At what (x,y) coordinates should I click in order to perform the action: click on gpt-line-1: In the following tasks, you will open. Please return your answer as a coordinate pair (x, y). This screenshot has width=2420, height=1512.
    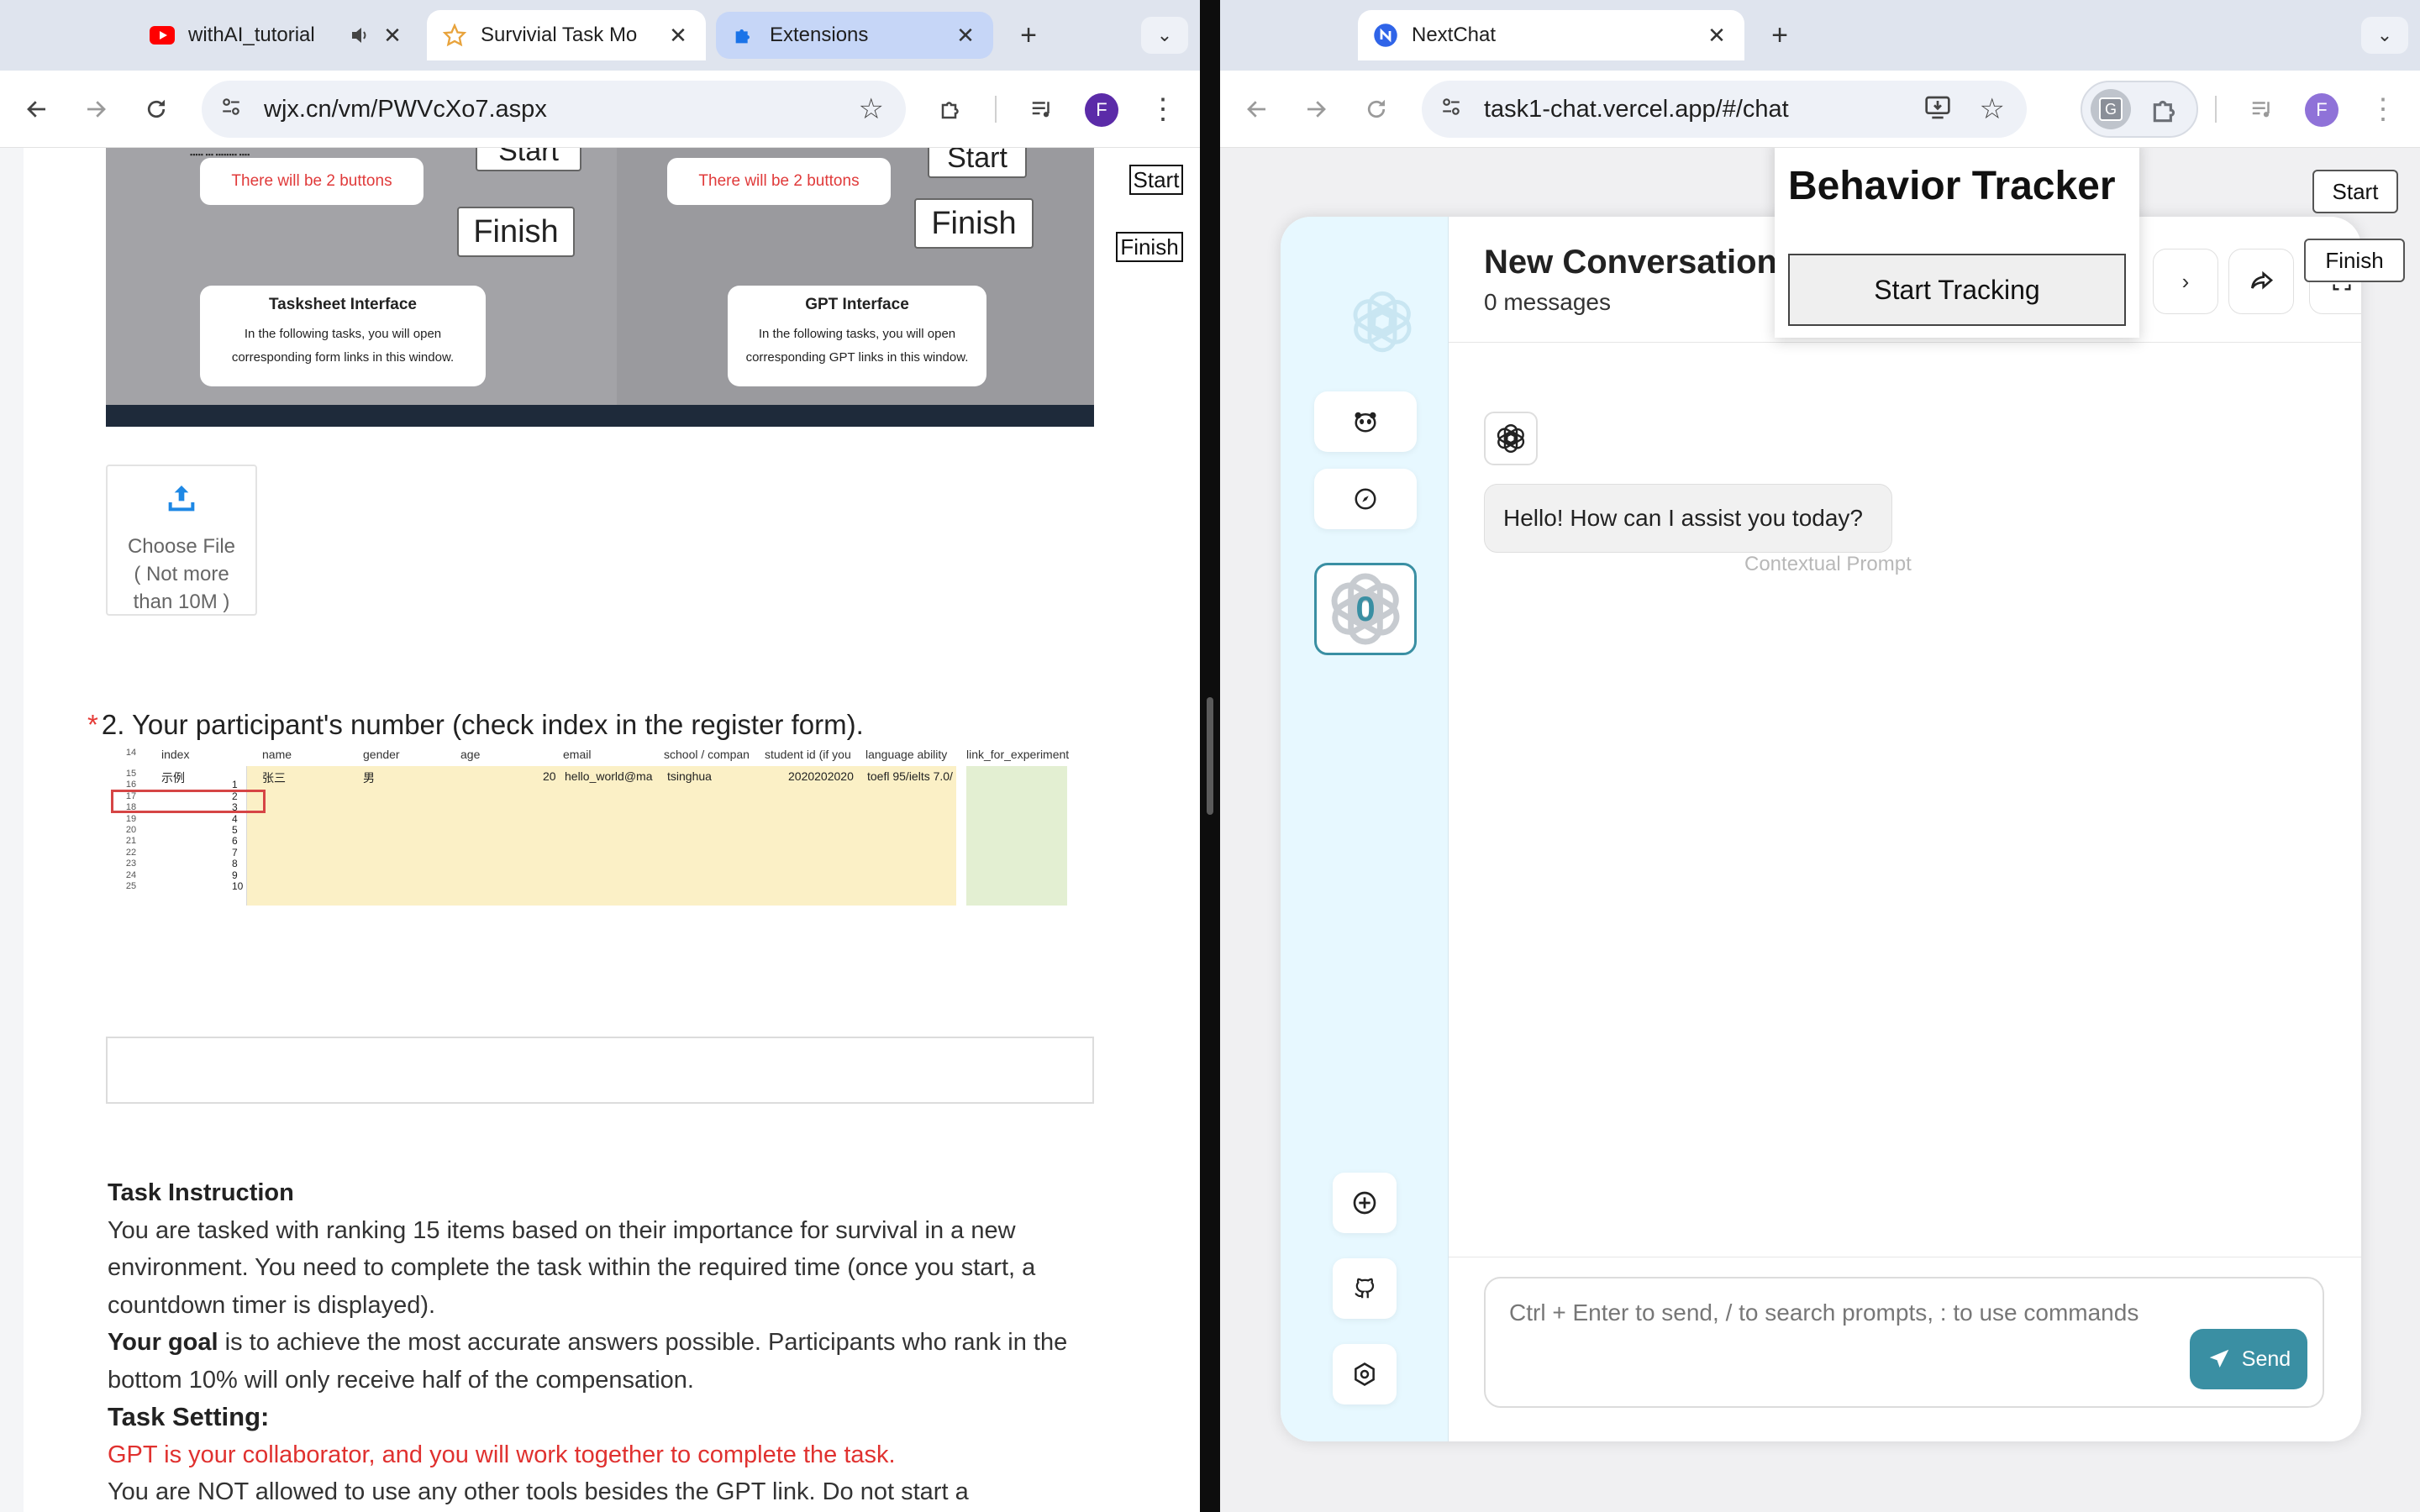
    Looking at the image, I should click on (857, 334).